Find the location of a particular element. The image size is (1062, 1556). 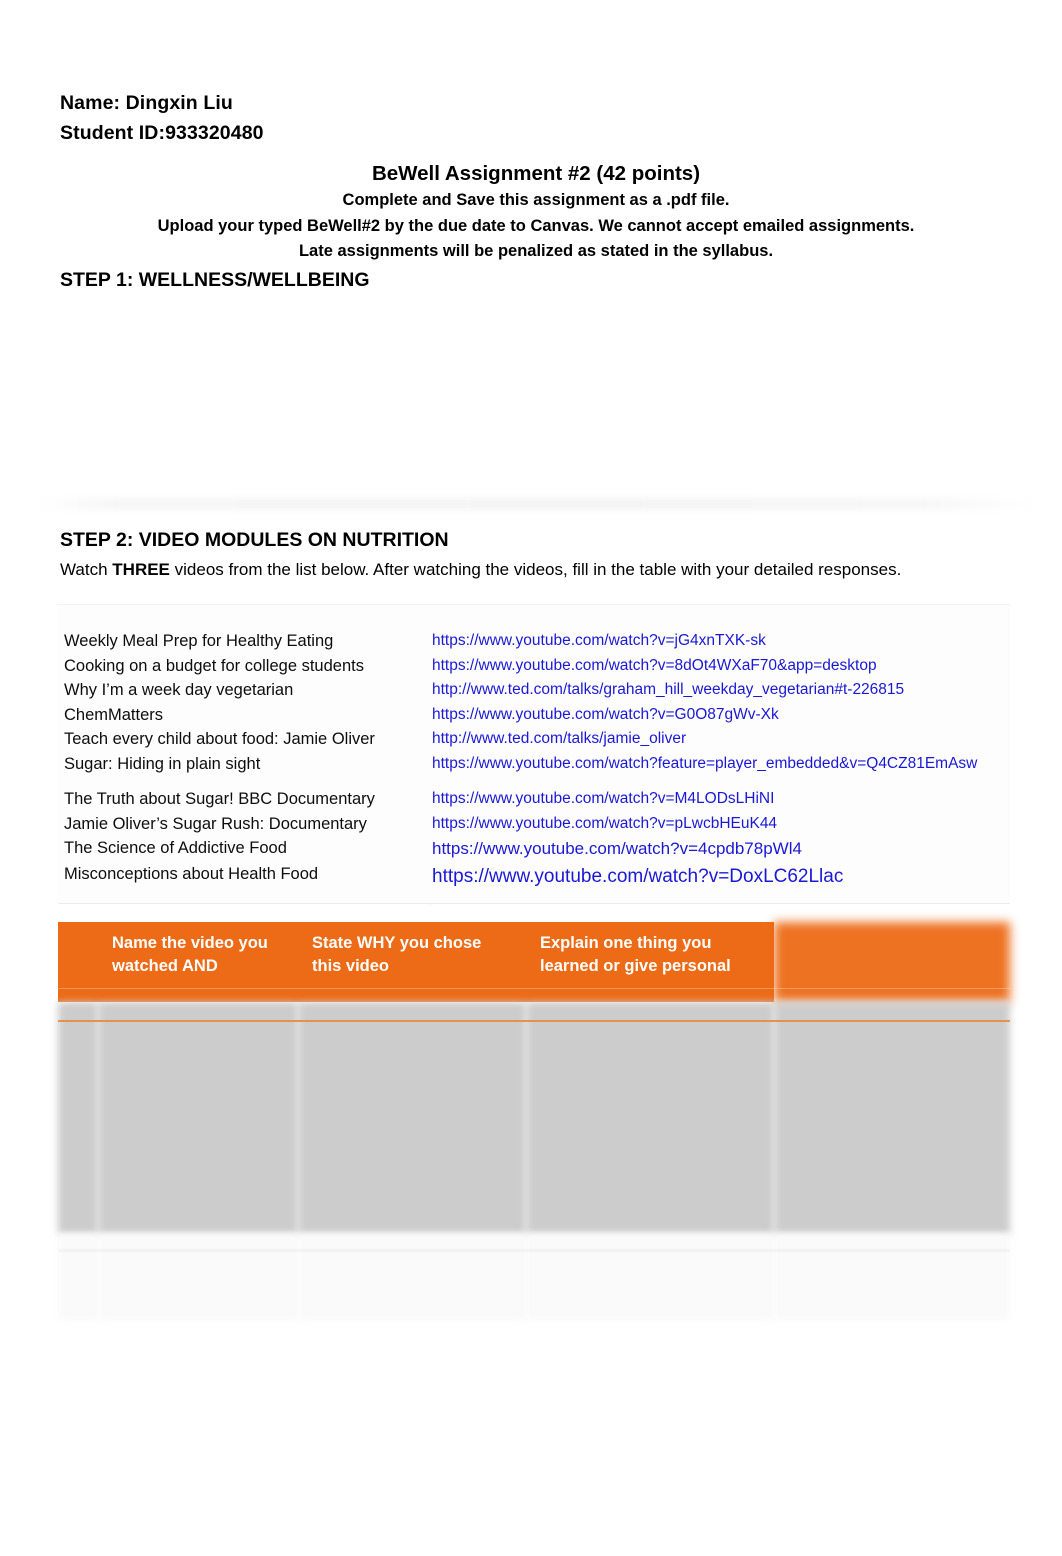

watch-instructions-before: Watch is located at coordinates (86, 569).